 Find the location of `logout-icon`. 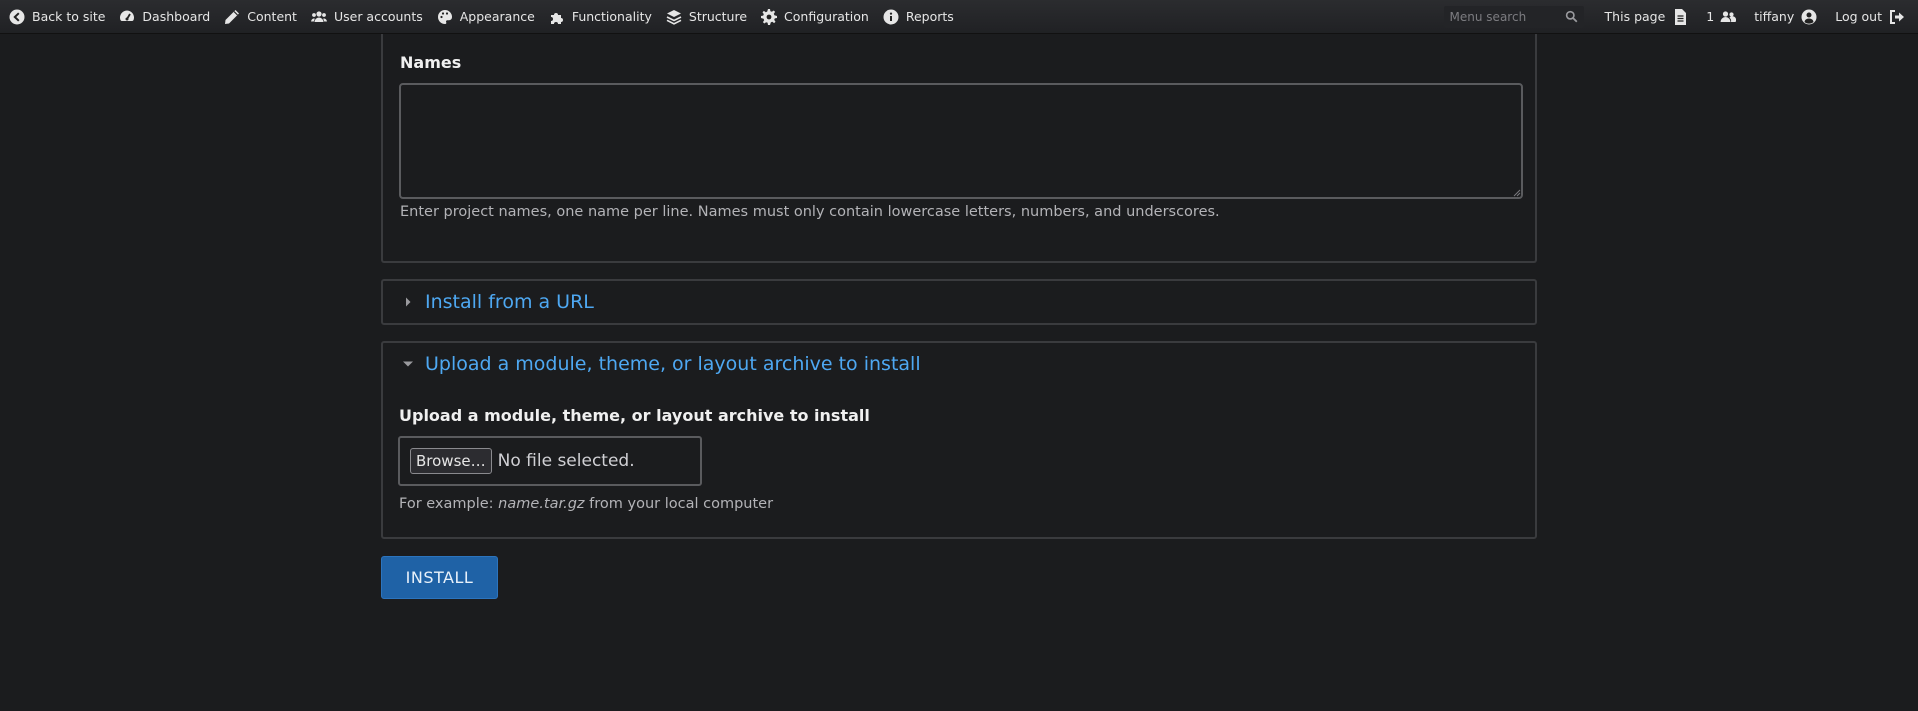

logout-icon is located at coordinates (1897, 16).